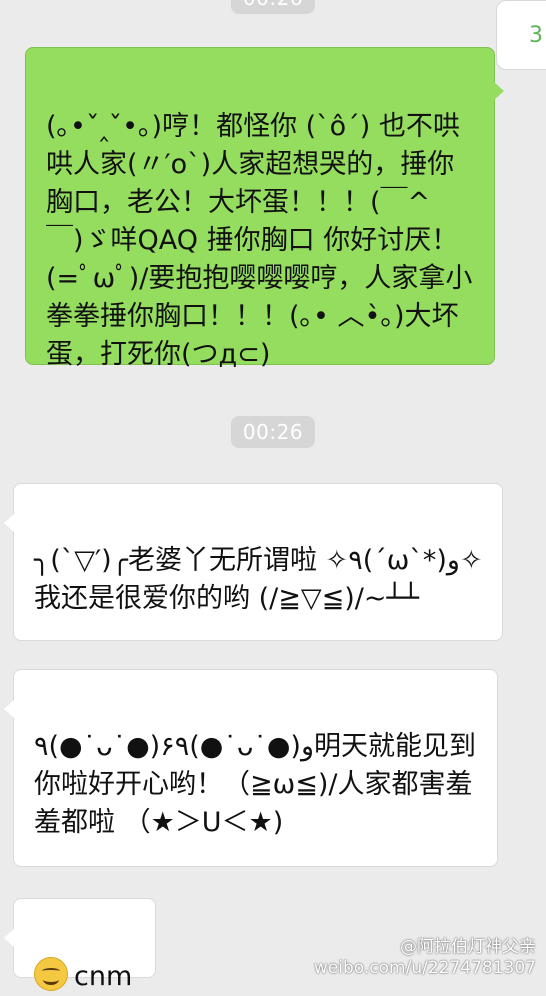  What do you see at coordinates (103, 976) in the screenshot?
I see `message-text: cnm` at bounding box center [103, 976].